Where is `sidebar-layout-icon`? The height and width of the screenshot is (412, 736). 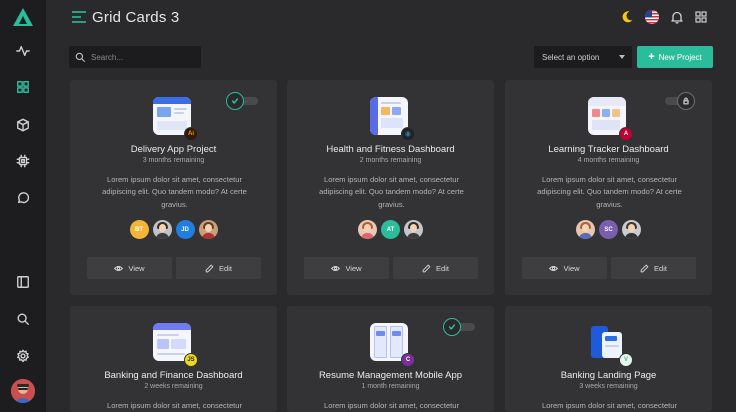
sidebar-layout-icon is located at coordinates (23, 282).